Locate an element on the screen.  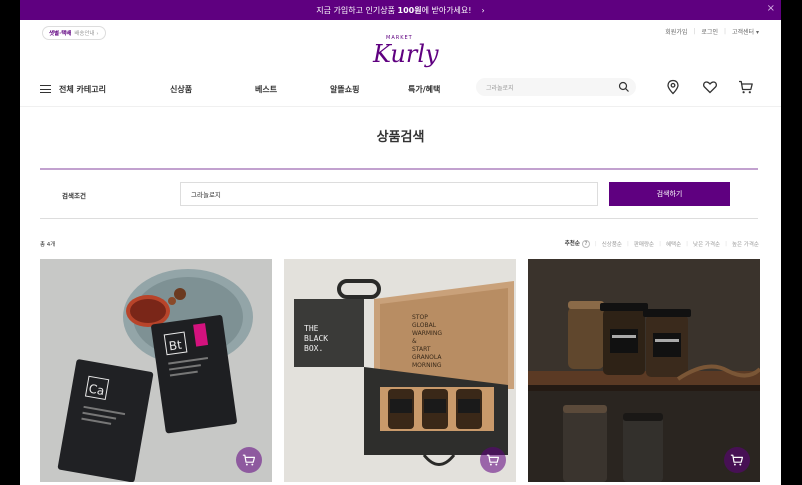
search-condition-label: 검색조건 is located at coordinates (74, 196).